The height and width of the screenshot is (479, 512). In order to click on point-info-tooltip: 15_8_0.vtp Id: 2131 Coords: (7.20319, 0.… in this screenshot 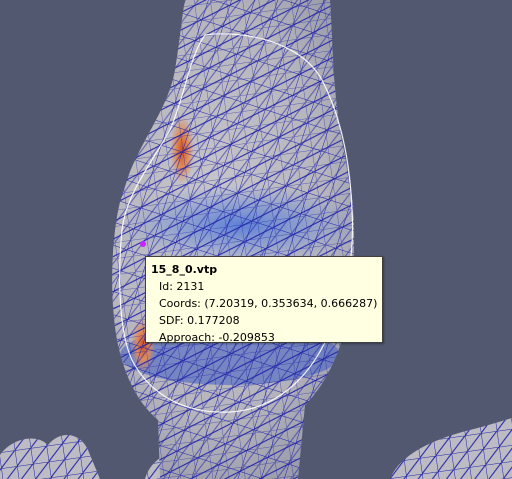, I will do `click(264, 300)`.